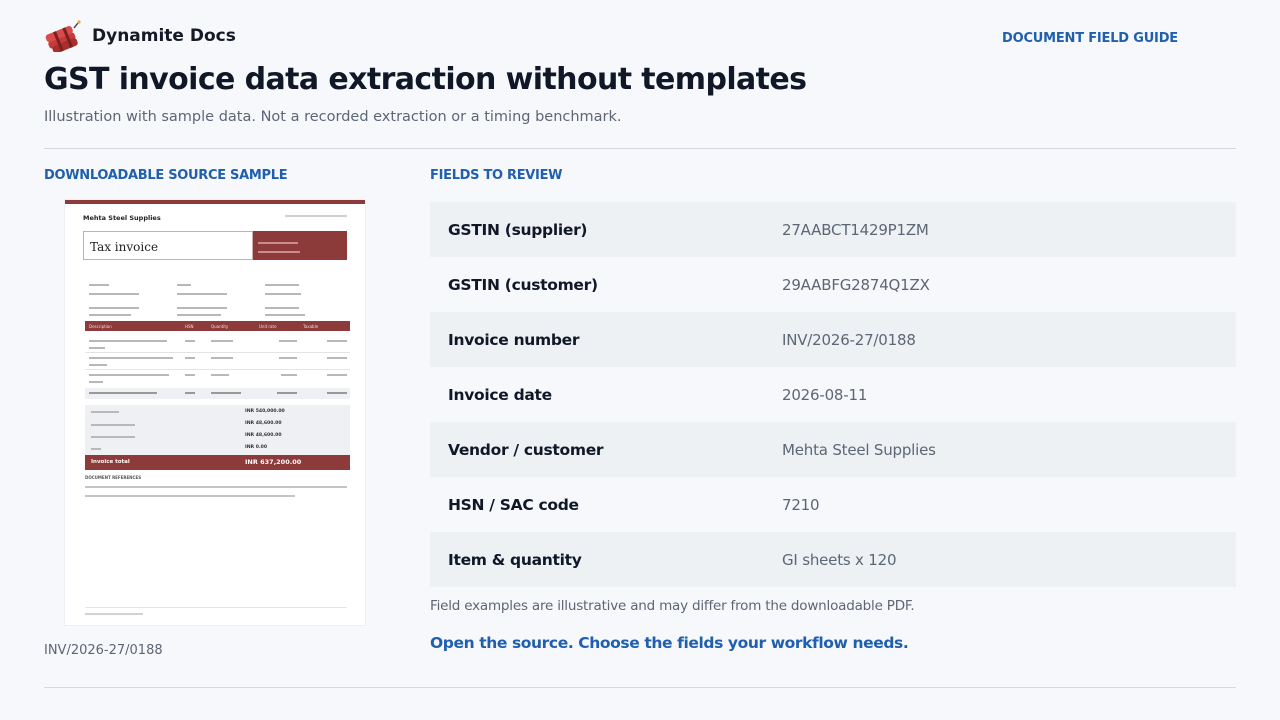  What do you see at coordinates (513, 504) in the screenshot?
I see `field-name: HSN / SAC code` at bounding box center [513, 504].